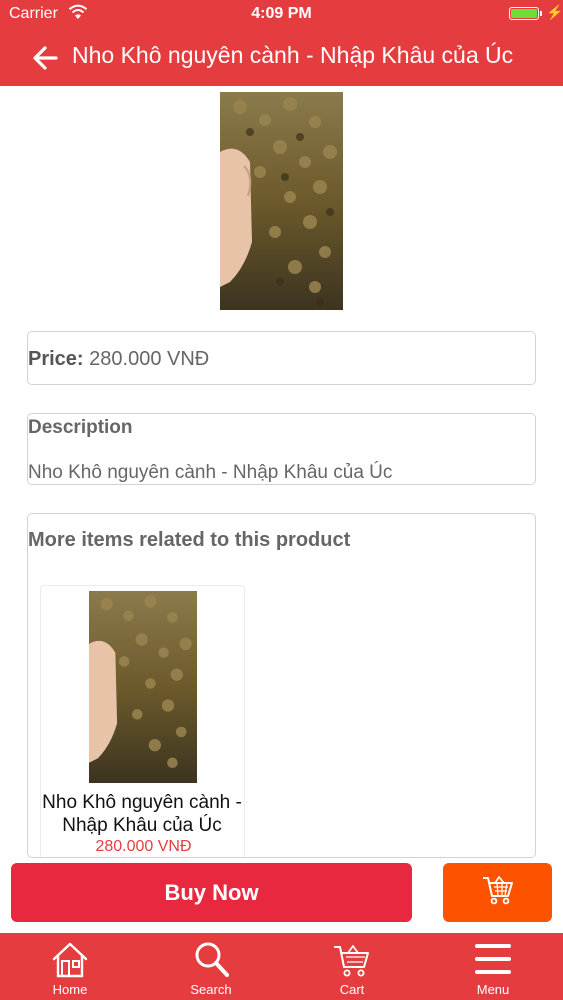  I want to click on tab-home: Home, so click(70, 966).